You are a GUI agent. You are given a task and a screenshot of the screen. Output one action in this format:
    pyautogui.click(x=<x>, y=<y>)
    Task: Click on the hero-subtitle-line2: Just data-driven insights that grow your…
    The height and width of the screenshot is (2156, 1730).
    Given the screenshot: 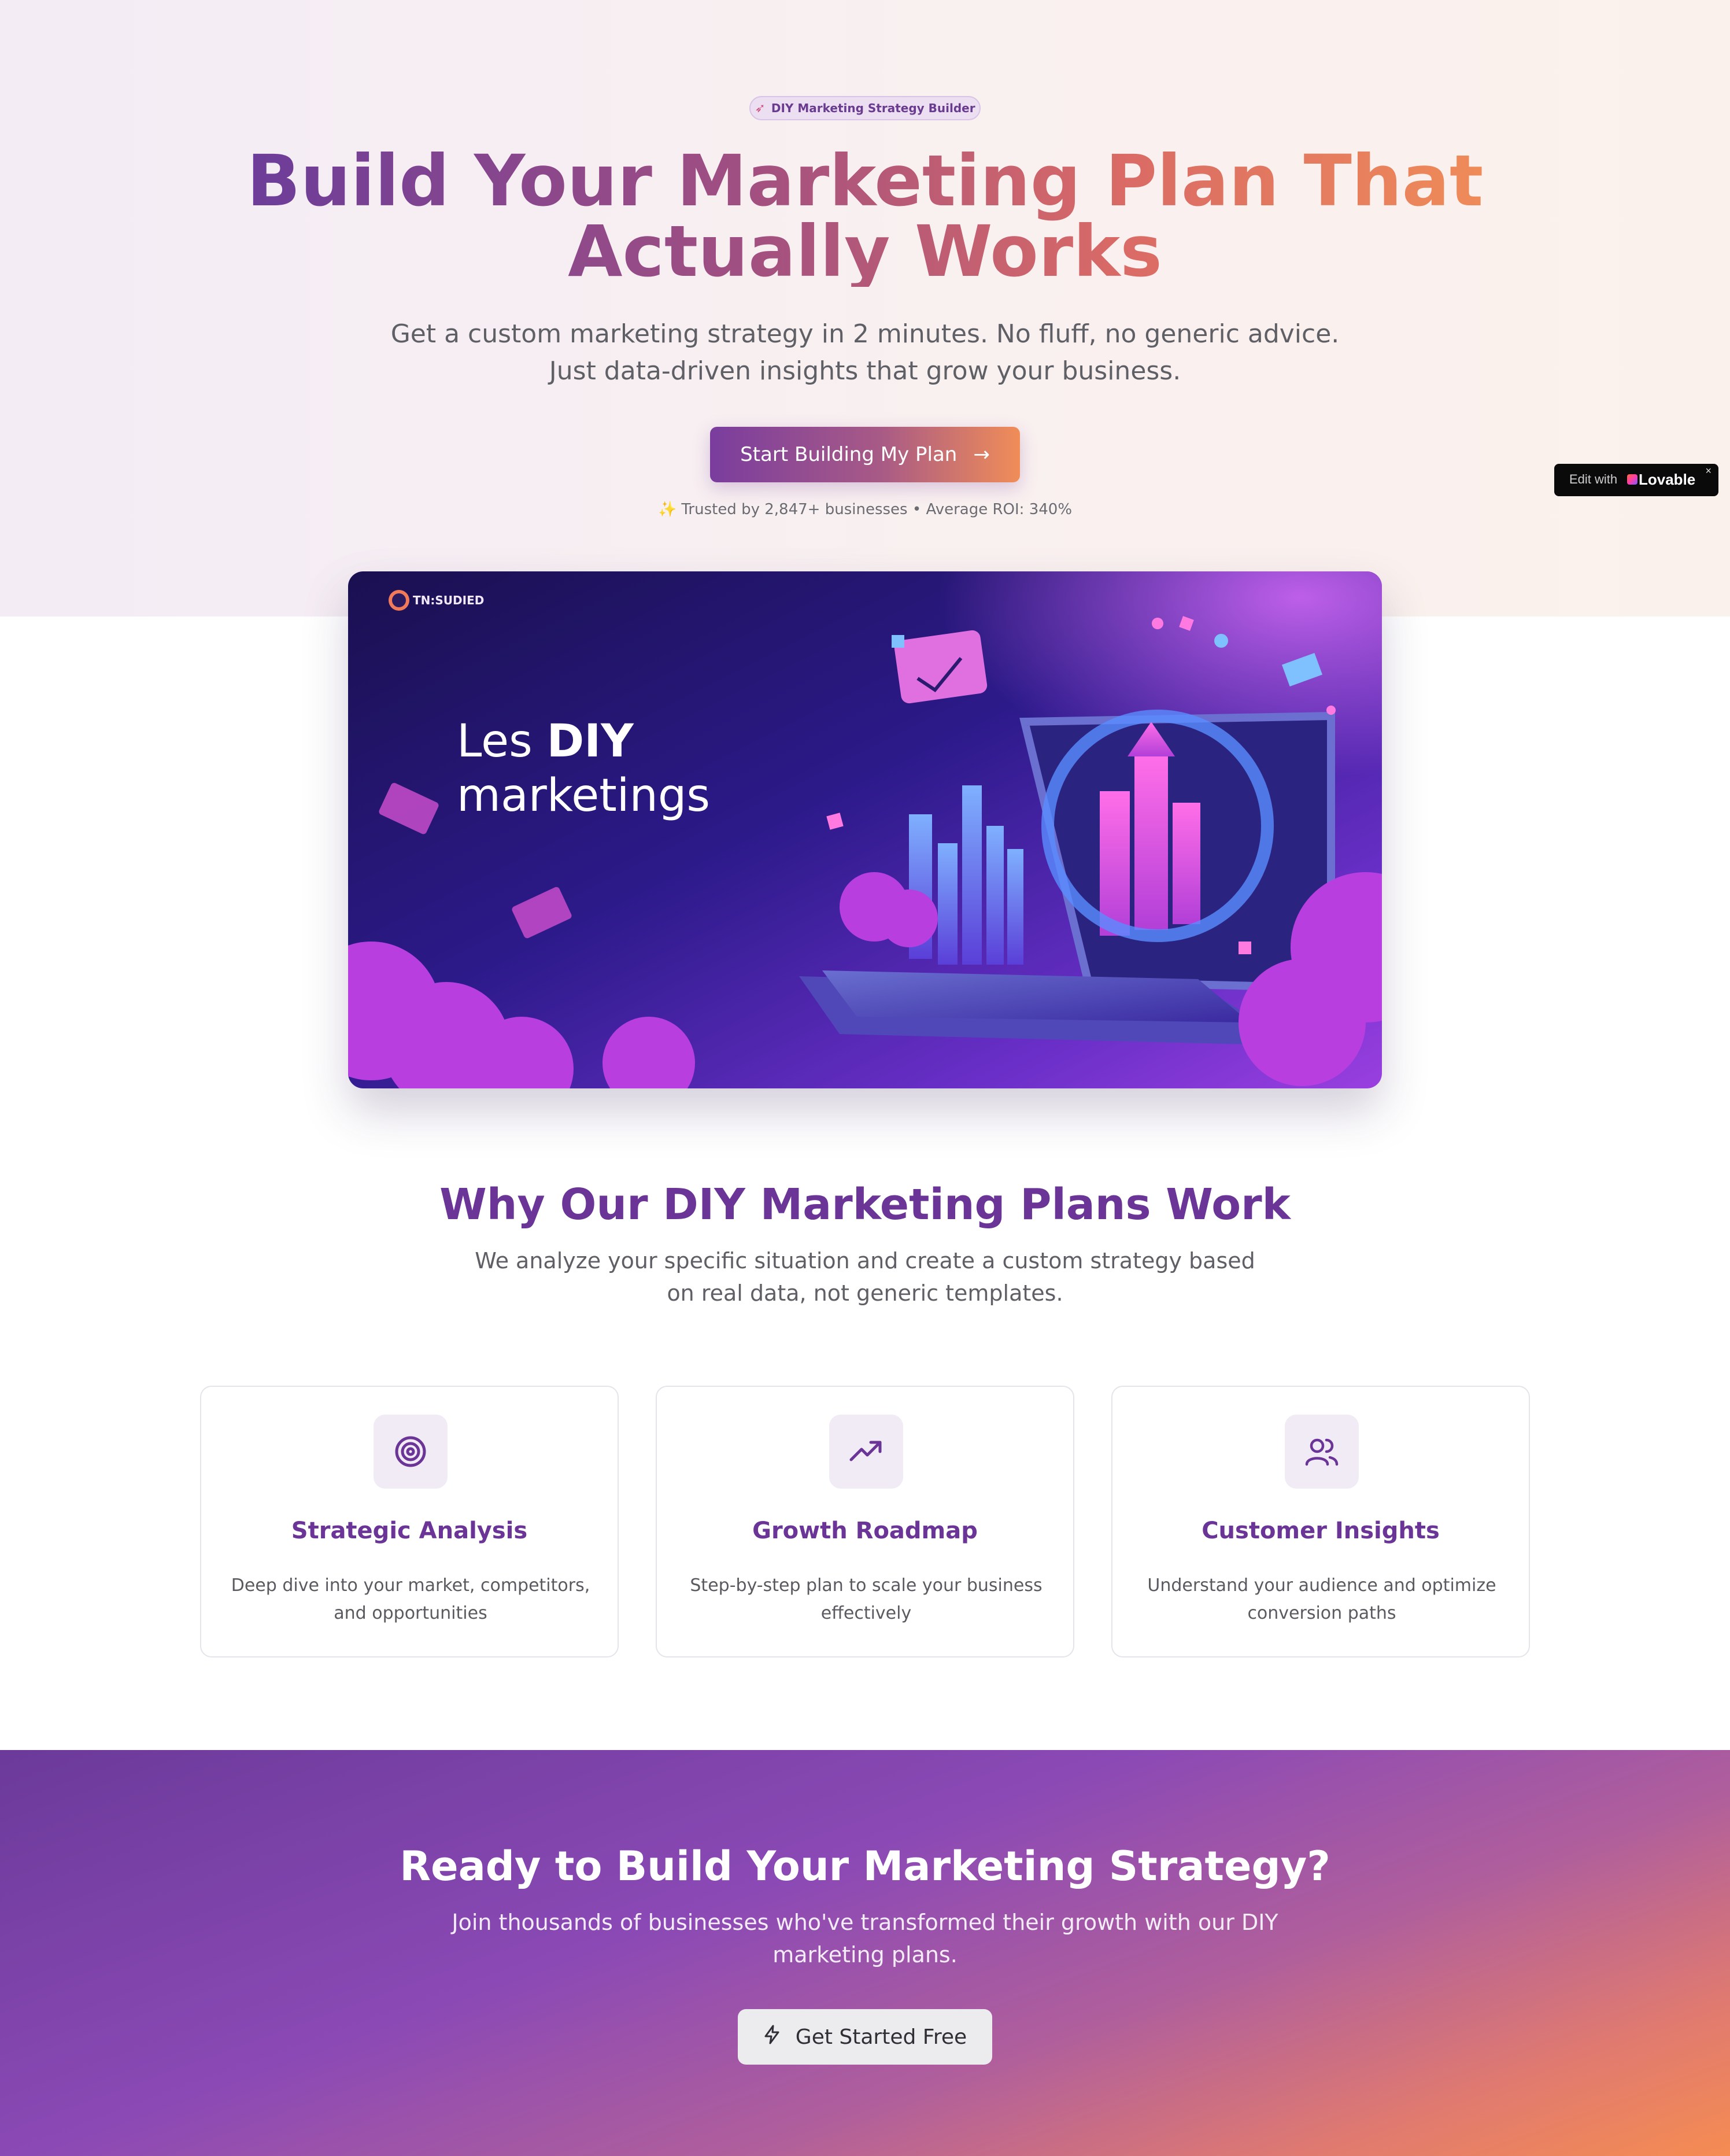 What is the action you would take?
    pyautogui.click(x=865, y=371)
    